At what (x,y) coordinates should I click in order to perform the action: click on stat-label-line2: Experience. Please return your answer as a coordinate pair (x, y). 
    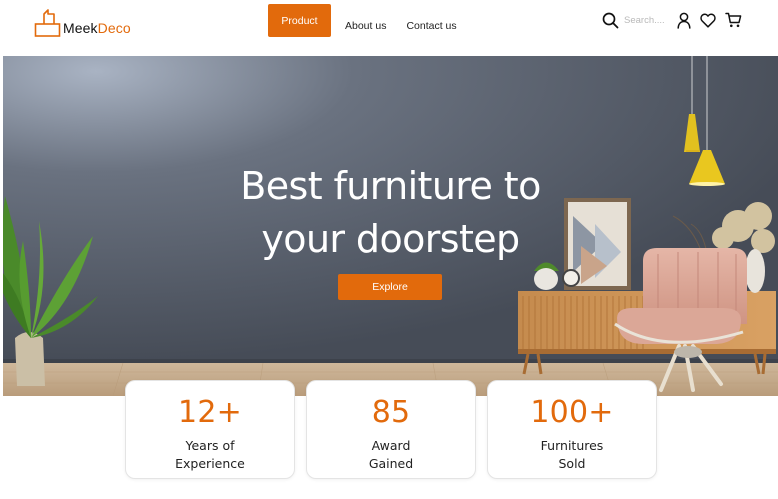
    Looking at the image, I should click on (210, 463).